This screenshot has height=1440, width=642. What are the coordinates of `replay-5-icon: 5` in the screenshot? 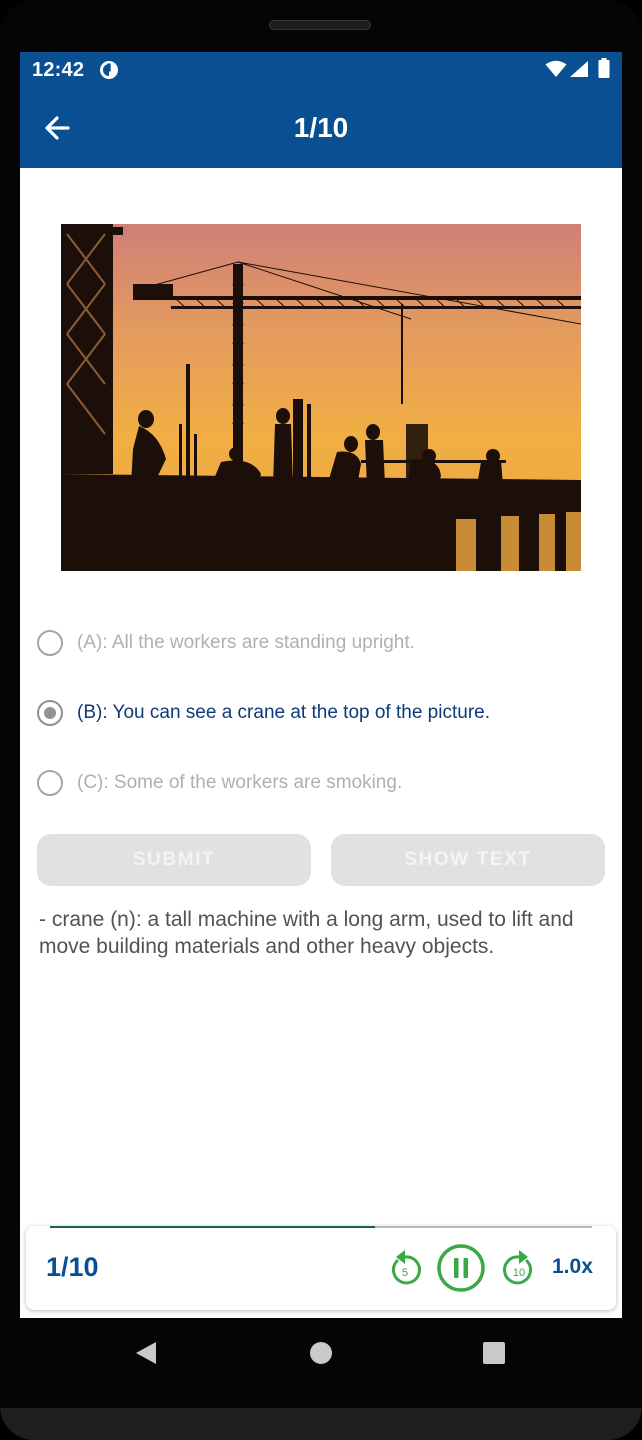 It's located at (406, 1267).